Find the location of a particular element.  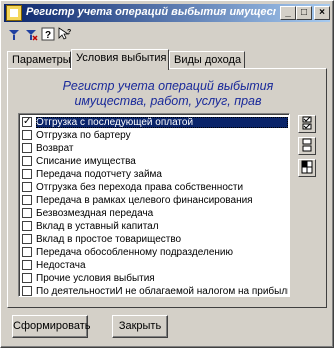

app-icon is located at coordinates (14, 13).